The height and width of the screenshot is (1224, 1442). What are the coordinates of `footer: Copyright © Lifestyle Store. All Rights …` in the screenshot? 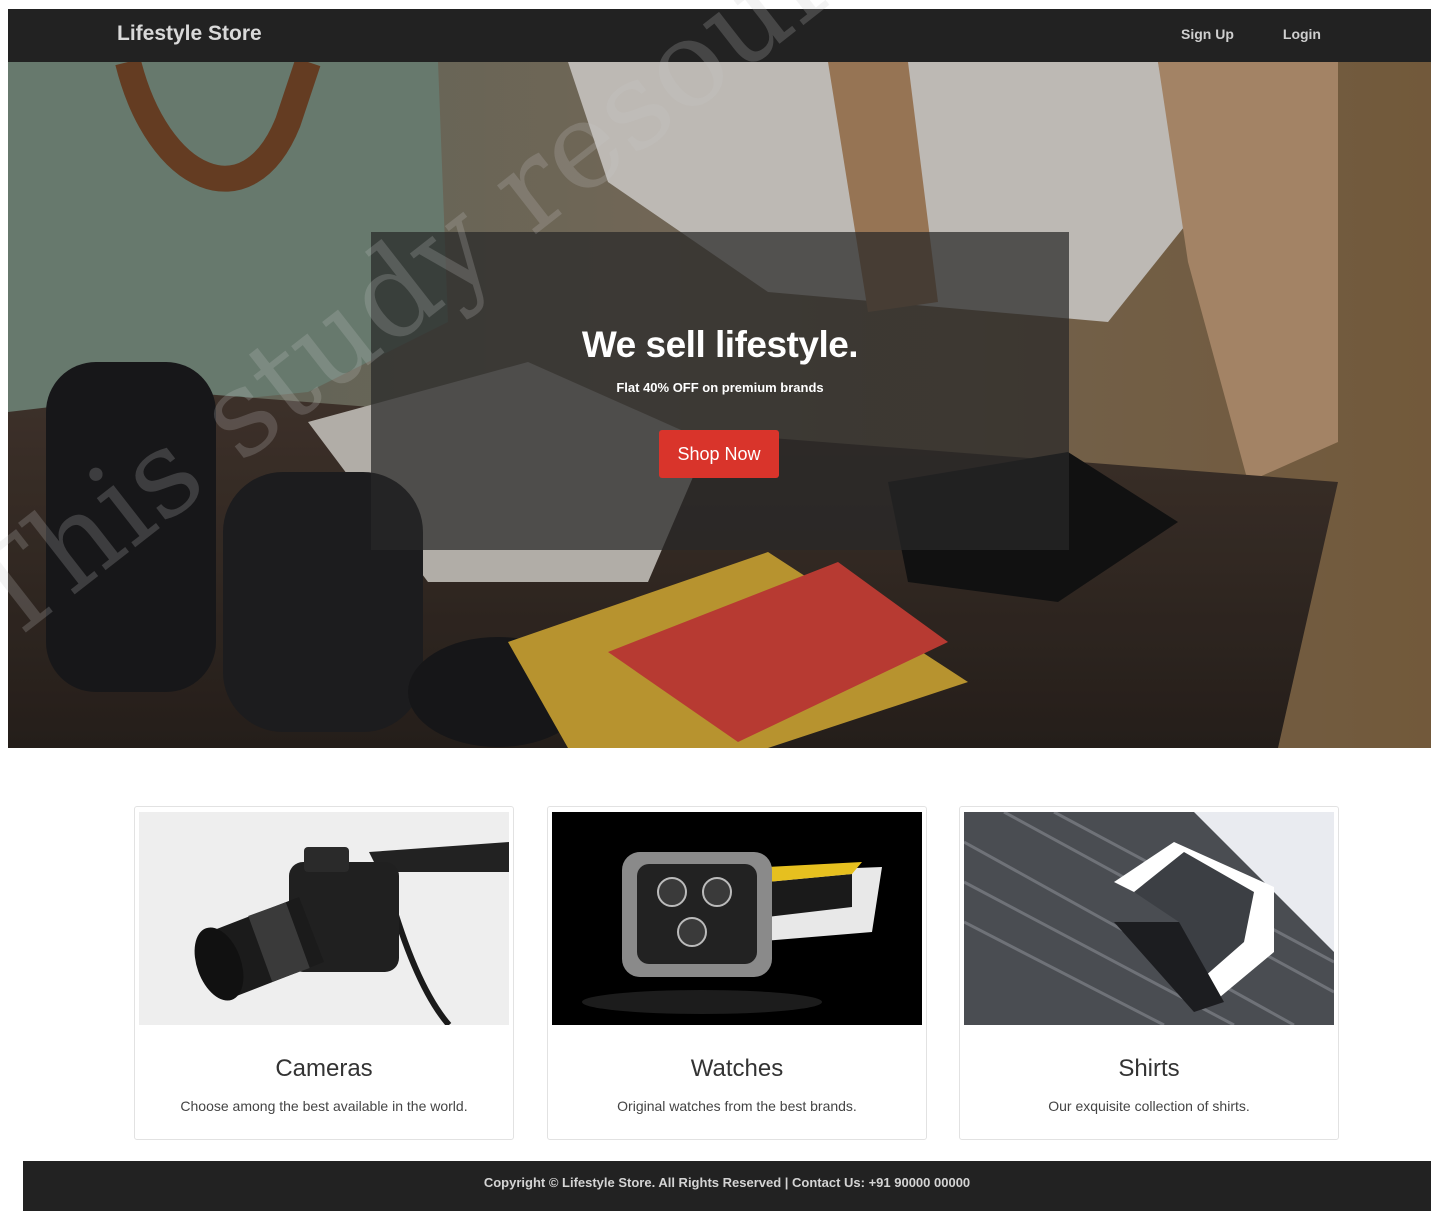 It's located at (727, 1186).